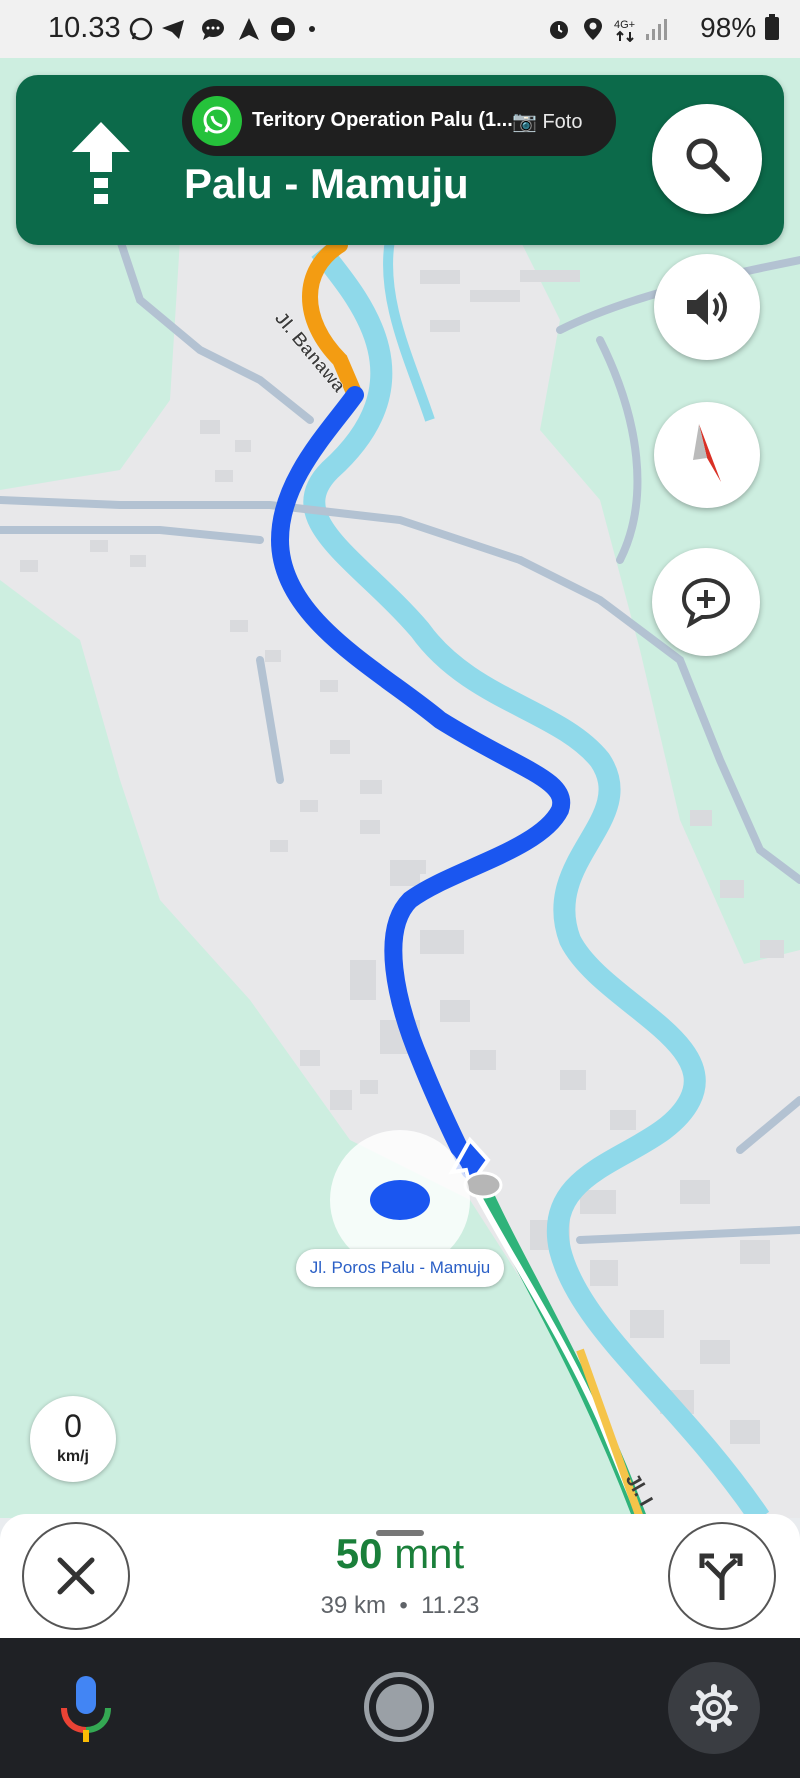 The image size is (800, 1778). What do you see at coordinates (173, 29) in the screenshot?
I see `telegram-icon` at bounding box center [173, 29].